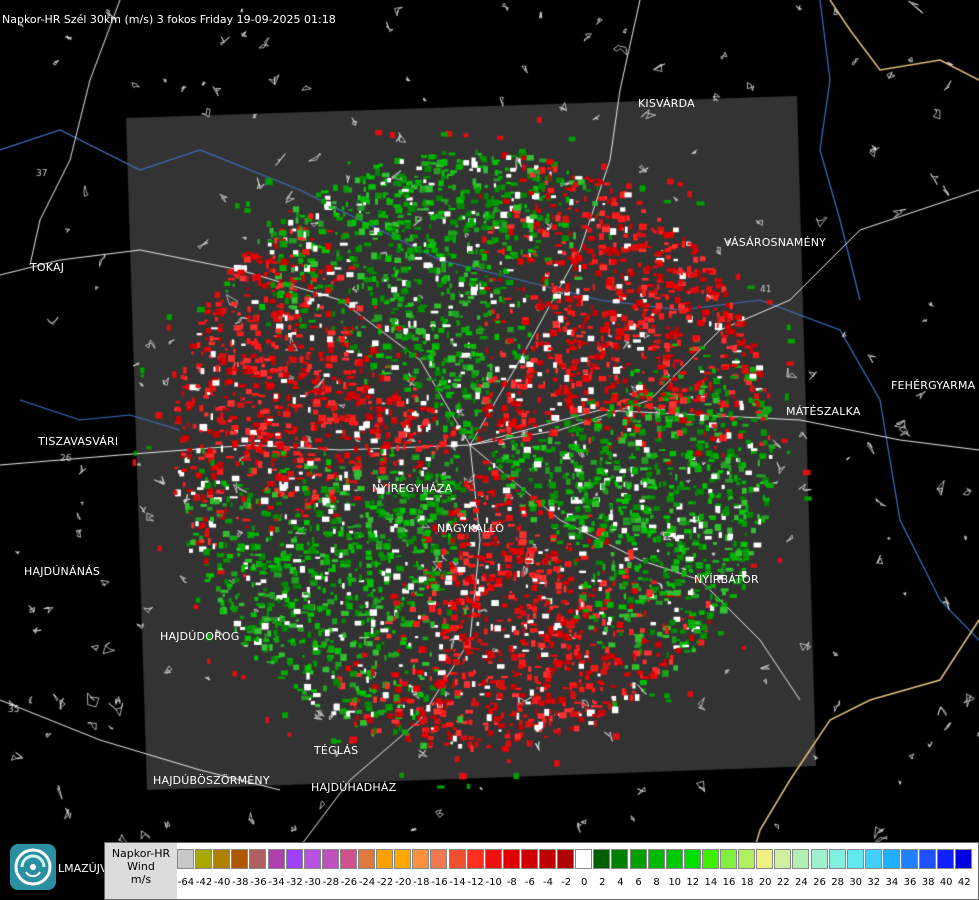 The width and height of the screenshot is (979, 900). I want to click on legend-tick-label: 8, so click(656, 882).